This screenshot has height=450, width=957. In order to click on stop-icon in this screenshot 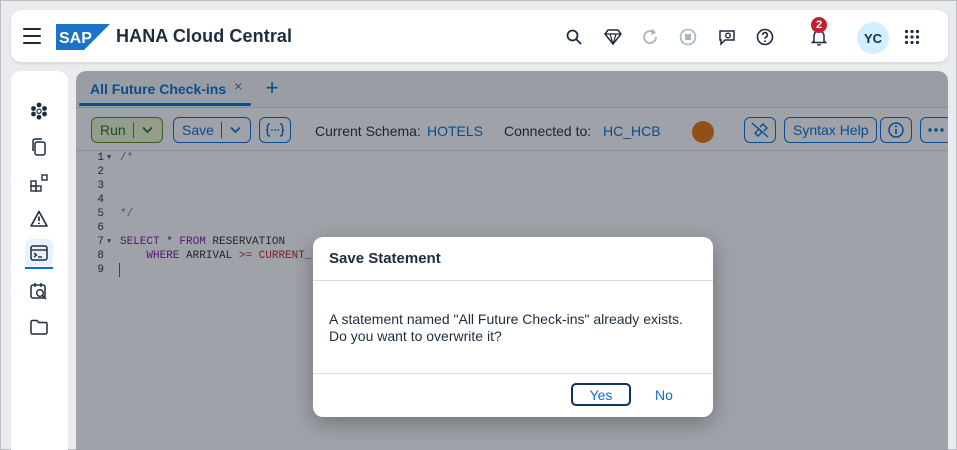, I will do `click(688, 37)`.